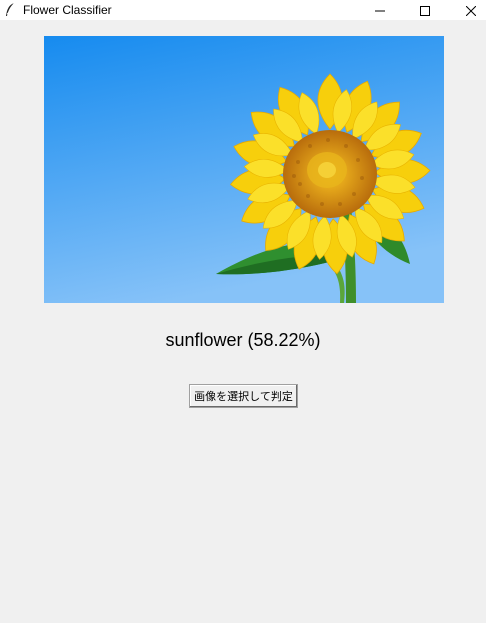 Image resolution: width=486 pixels, height=623 pixels. I want to click on prediction-result: sunflower (58.22%), so click(243, 340).